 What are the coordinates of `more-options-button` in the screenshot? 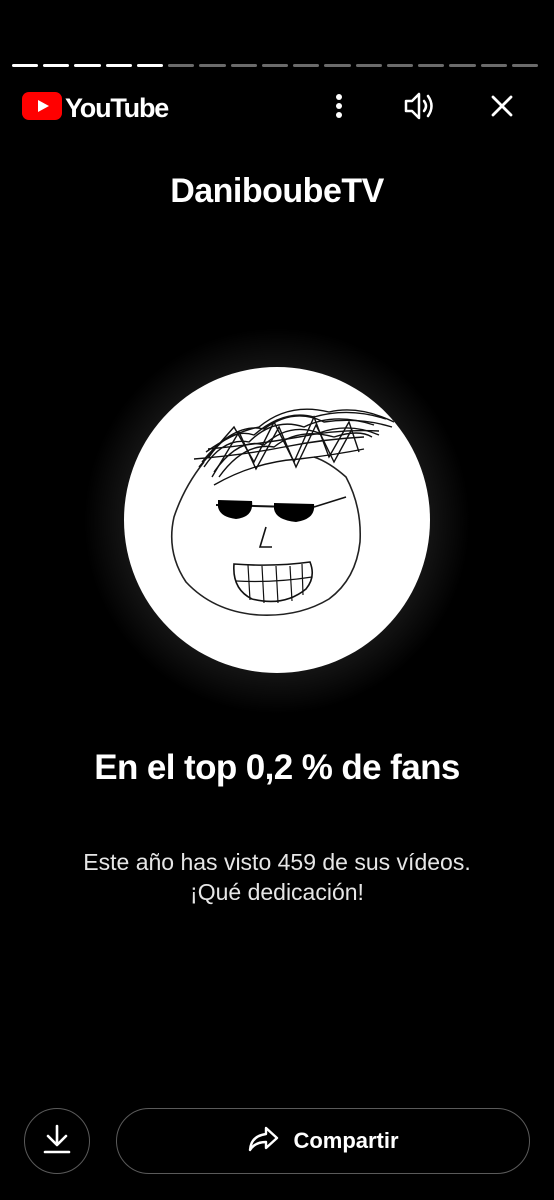 It's located at (339, 108).